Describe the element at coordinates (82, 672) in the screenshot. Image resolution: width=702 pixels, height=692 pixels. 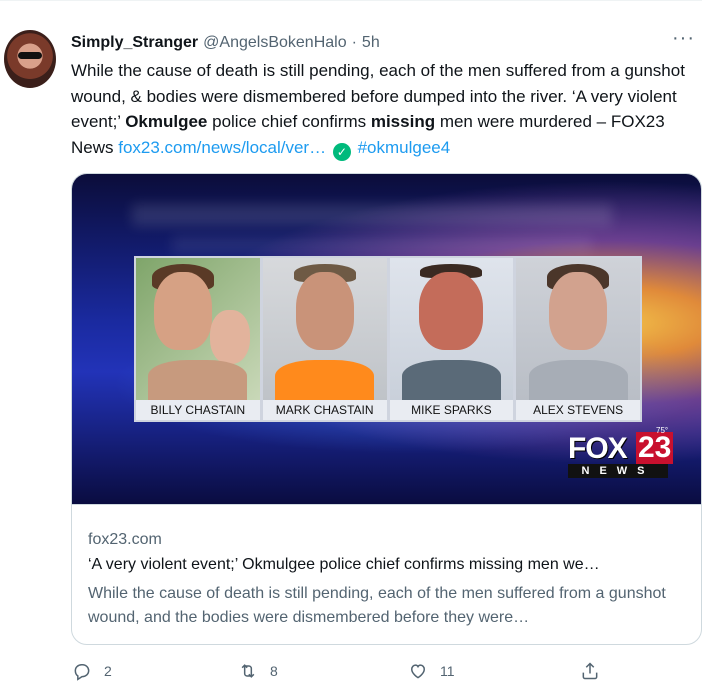
I see `reply-icon` at that location.